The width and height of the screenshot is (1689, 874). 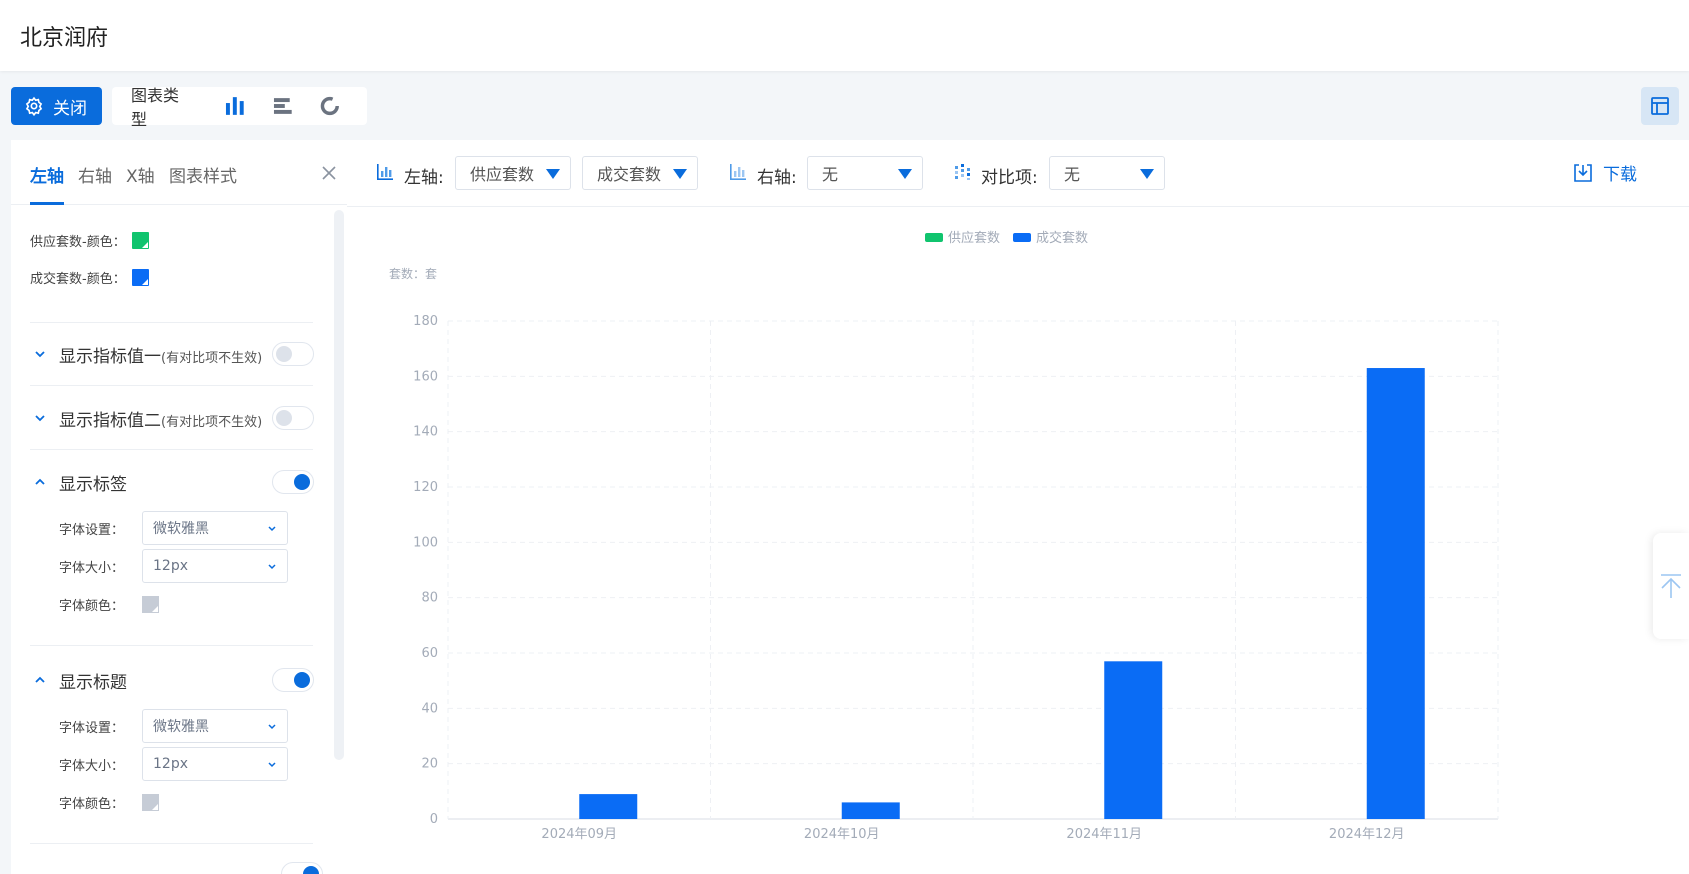 I want to click on titles-size-select: 12px, so click(x=215, y=764).